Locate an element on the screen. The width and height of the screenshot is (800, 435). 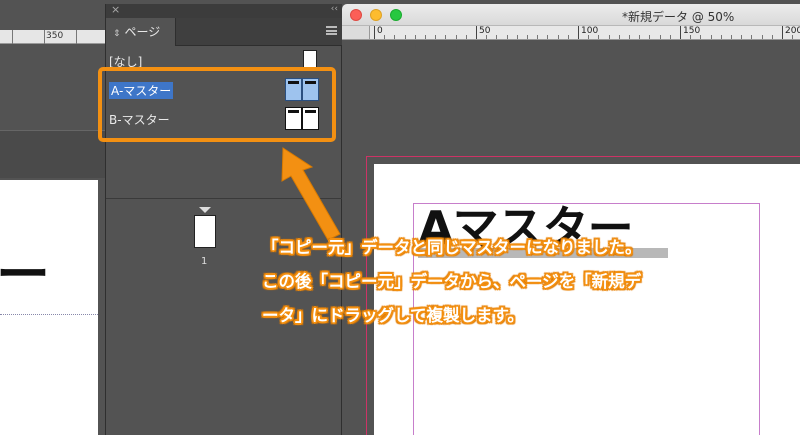
page-1-thumbnail is located at coordinates (205, 231).